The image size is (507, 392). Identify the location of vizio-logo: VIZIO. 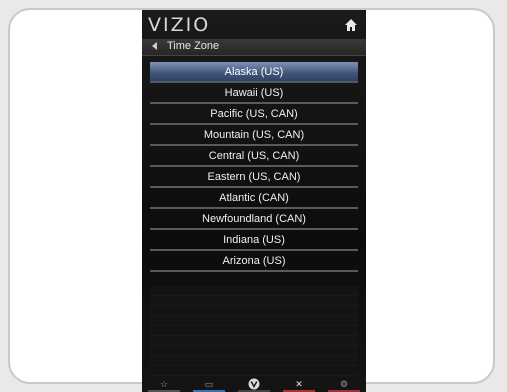
(179, 25).